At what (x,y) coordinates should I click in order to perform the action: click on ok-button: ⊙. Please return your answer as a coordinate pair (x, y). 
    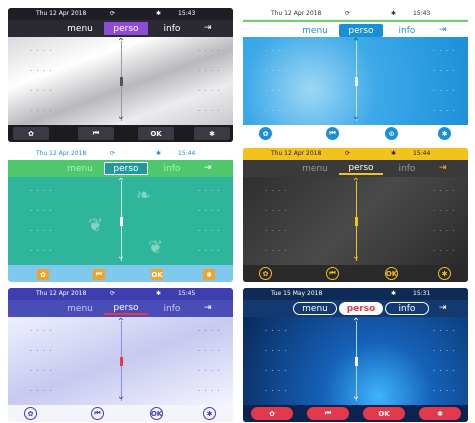
    Looking at the image, I should click on (391, 133).